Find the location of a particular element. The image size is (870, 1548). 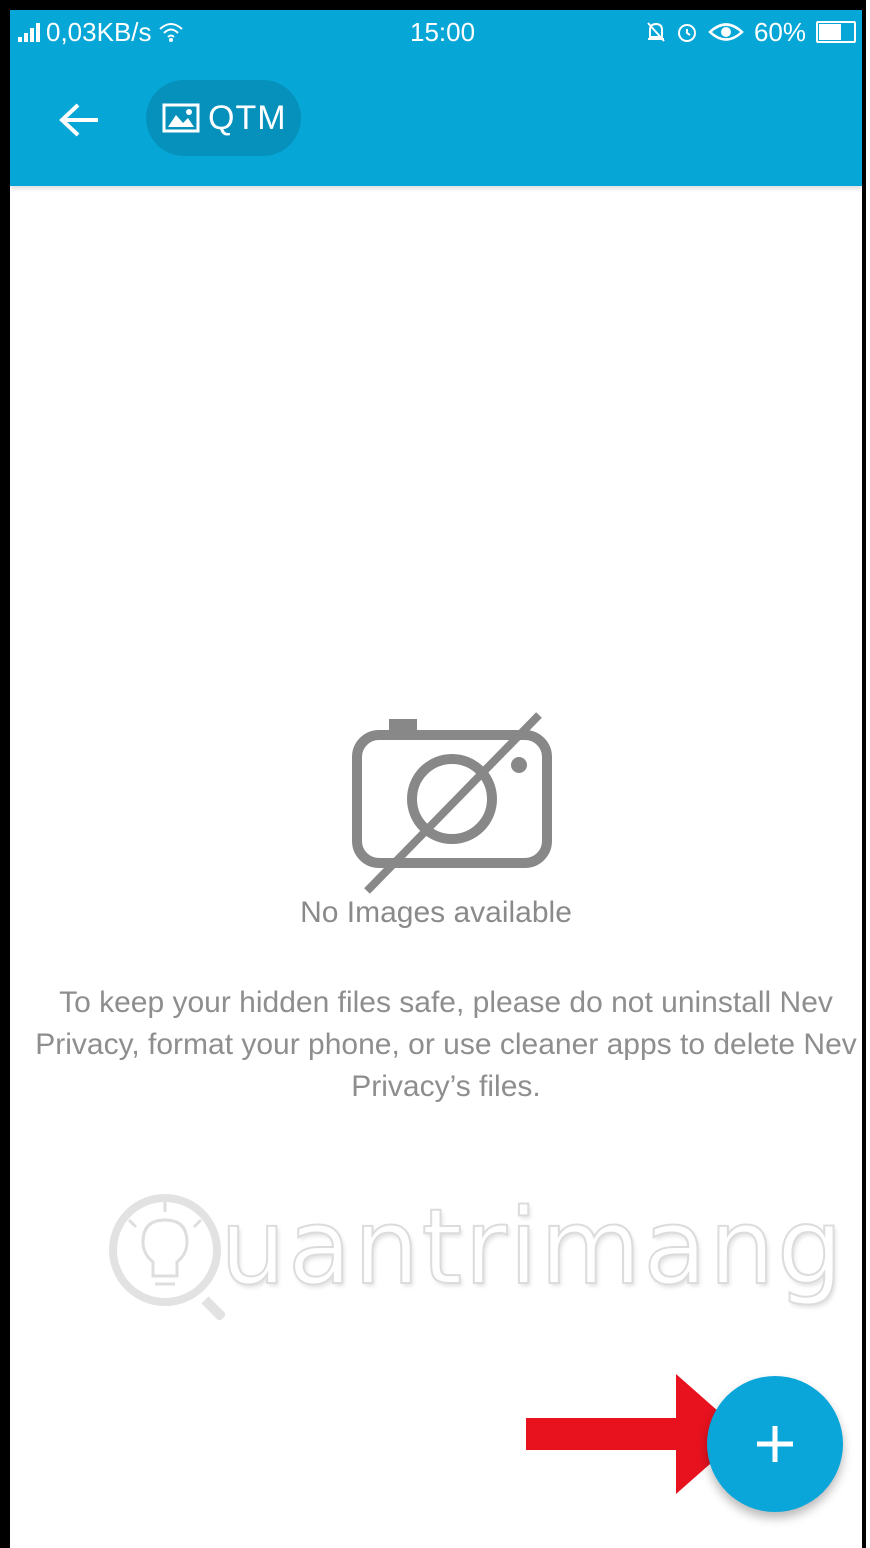

album-title-chip: QTM is located at coordinates (223, 118).